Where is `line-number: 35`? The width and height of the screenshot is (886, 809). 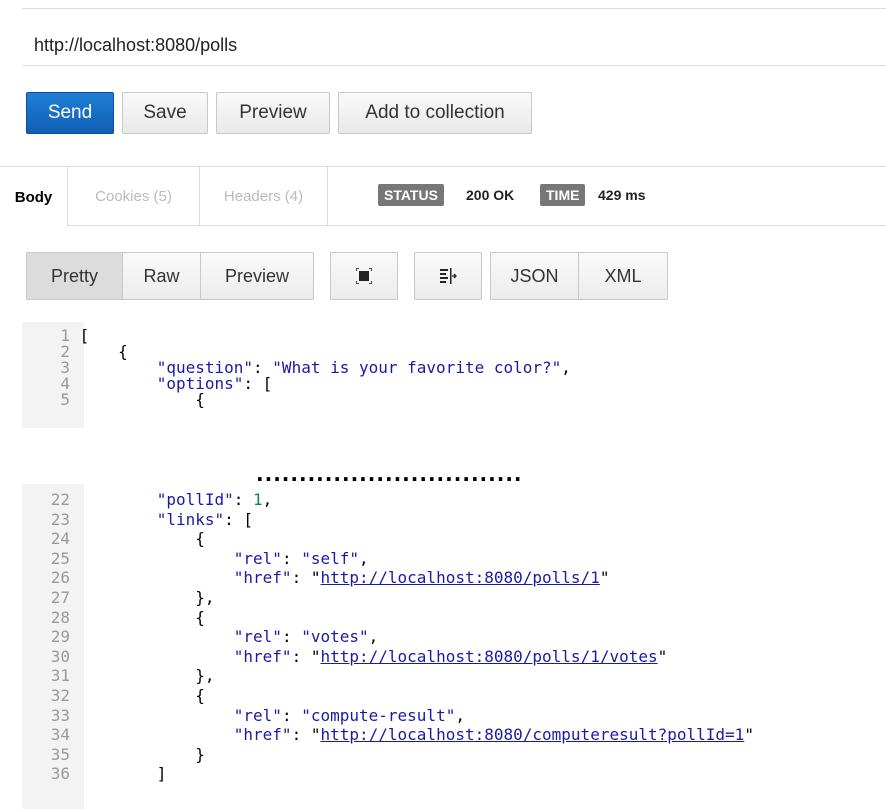 line-number: 35 is located at coordinates (60, 754).